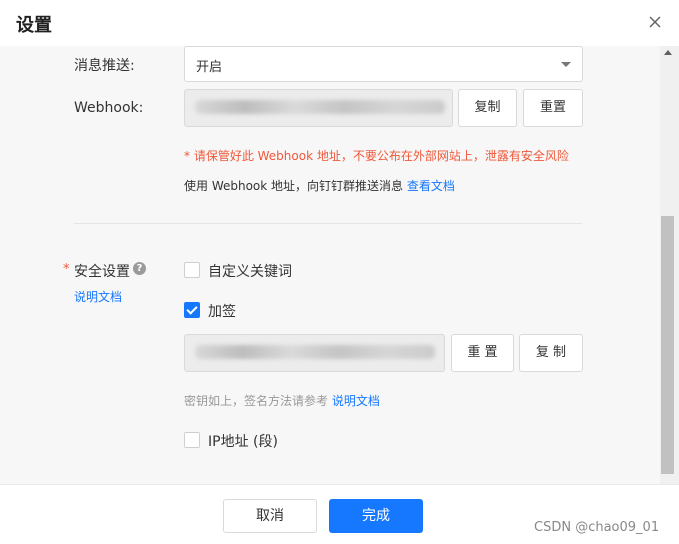 The height and width of the screenshot is (544, 679). What do you see at coordinates (209, 67) in the screenshot?
I see `push-select-value: 开启` at bounding box center [209, 67].